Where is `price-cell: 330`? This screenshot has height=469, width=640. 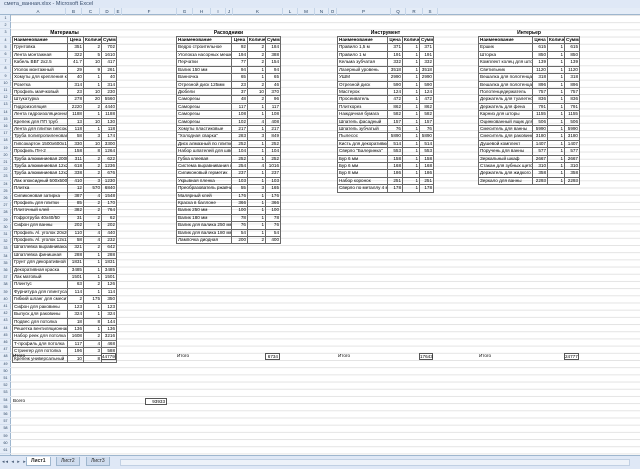 price-cell: 330 is located at coordinates (75, 144).